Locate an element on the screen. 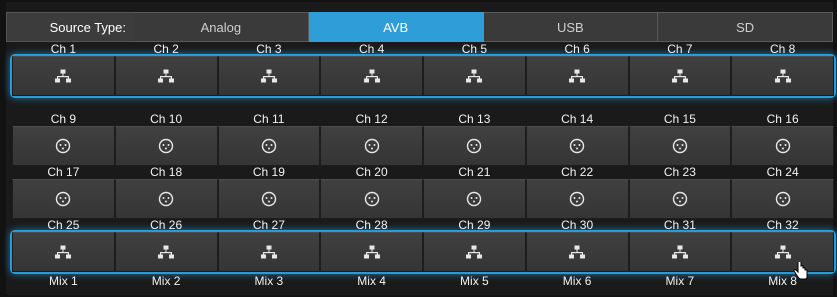  mix-label: Mix 2 is located at coordinates (166, 281).